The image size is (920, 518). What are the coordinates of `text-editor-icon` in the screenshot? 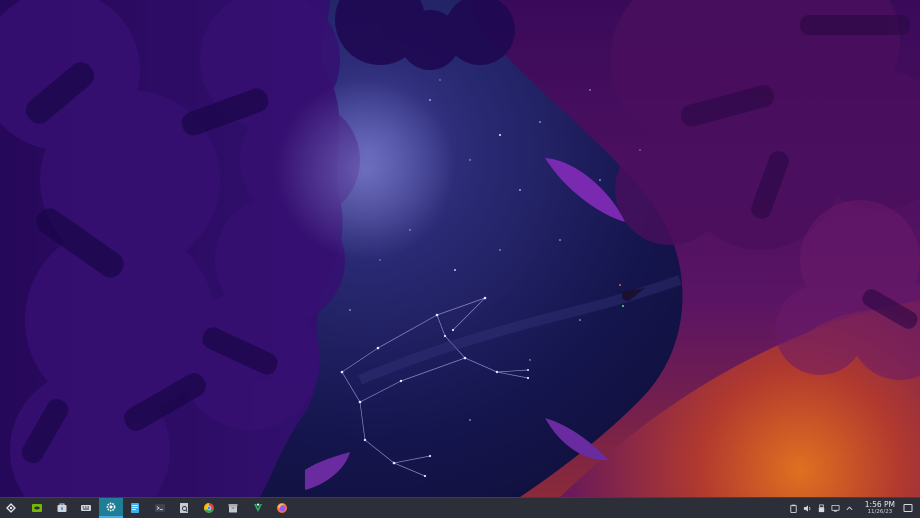 It's located at (135, 508).